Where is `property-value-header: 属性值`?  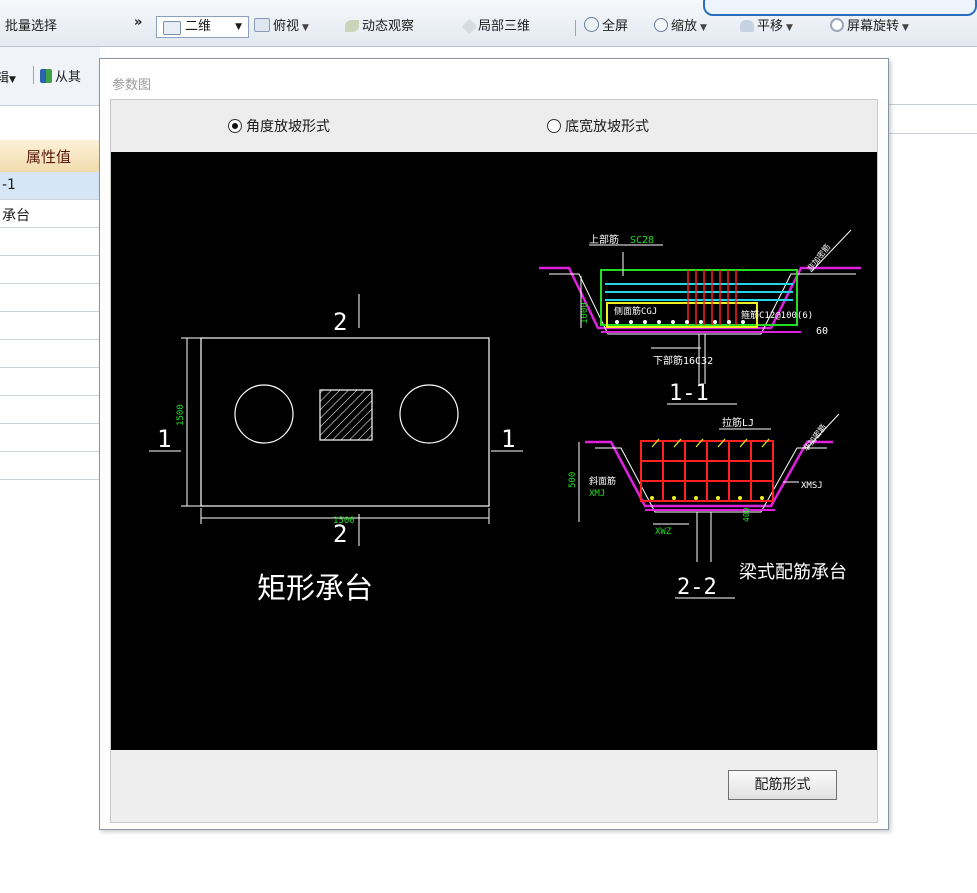 property-value-header: 属性值 is located at coordinates (49, 157).